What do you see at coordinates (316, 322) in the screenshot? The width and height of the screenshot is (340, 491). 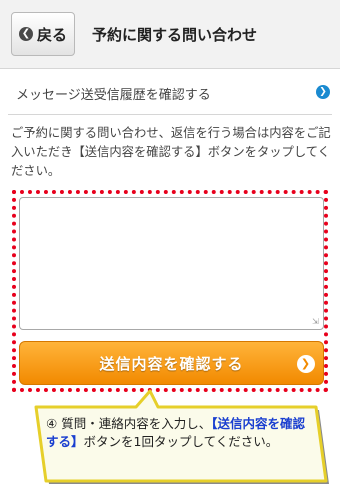 I see `resize-handle-icon: ⇲` at bounding box center [316, 322].